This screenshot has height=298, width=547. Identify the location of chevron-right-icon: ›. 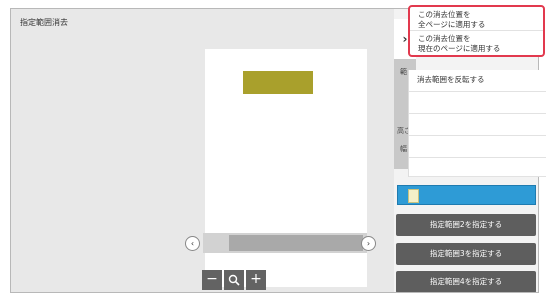
(405, 39).